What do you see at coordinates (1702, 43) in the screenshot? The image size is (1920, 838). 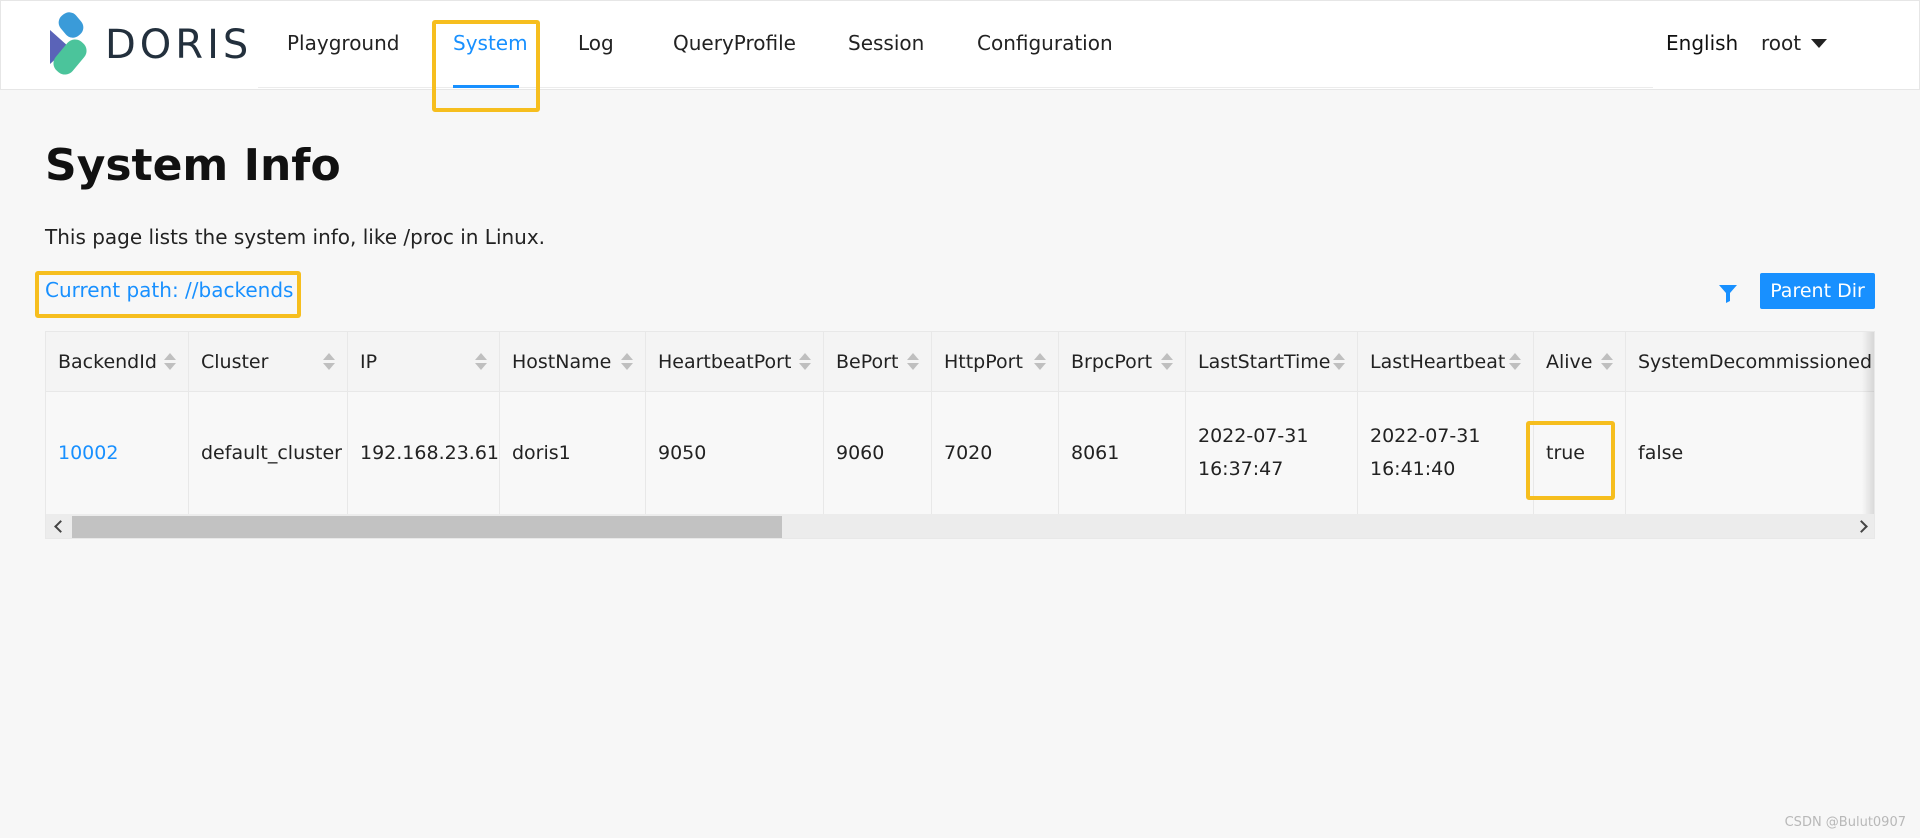 I see `language-switch: English` at bounding box center [1702, 43].